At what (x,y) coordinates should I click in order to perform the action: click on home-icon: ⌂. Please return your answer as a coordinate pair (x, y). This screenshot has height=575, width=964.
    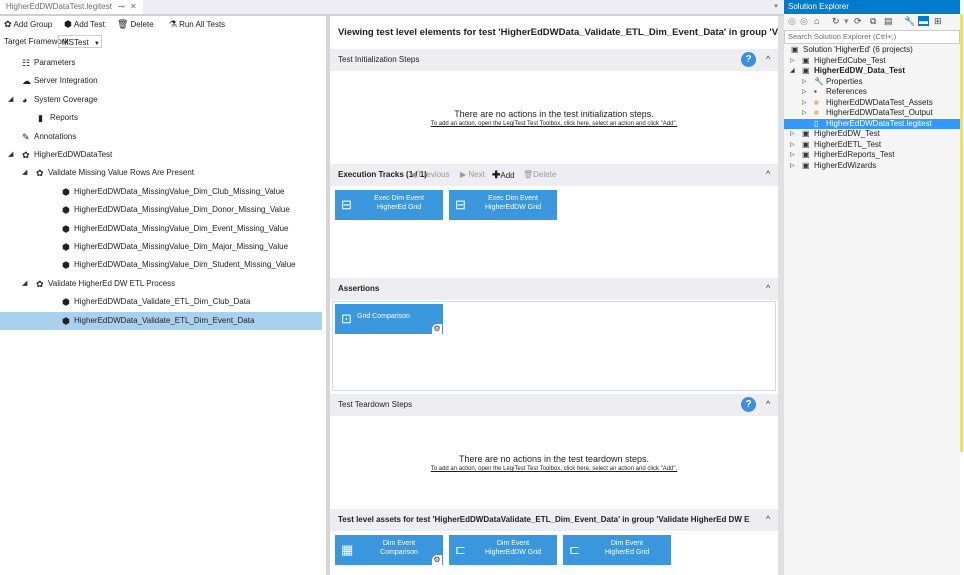
    Looking at the image, I should click on (816, 21).